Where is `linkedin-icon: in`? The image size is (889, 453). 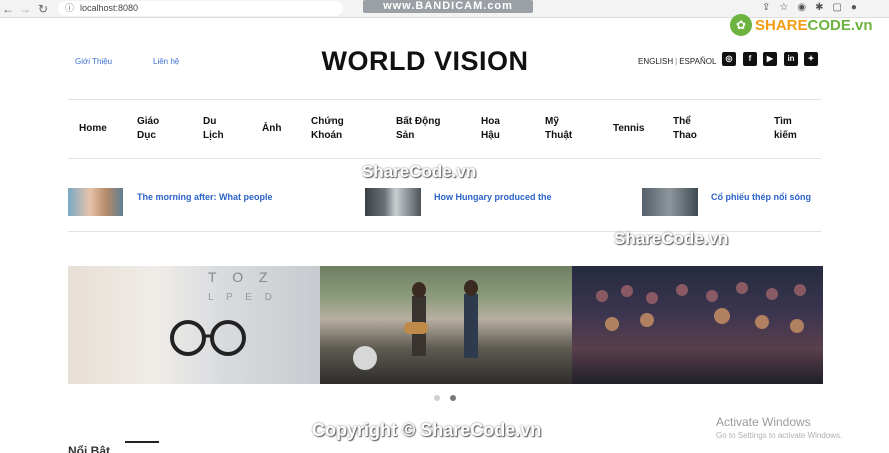
linkedin-icon: in is located at coordinates (791, 59).